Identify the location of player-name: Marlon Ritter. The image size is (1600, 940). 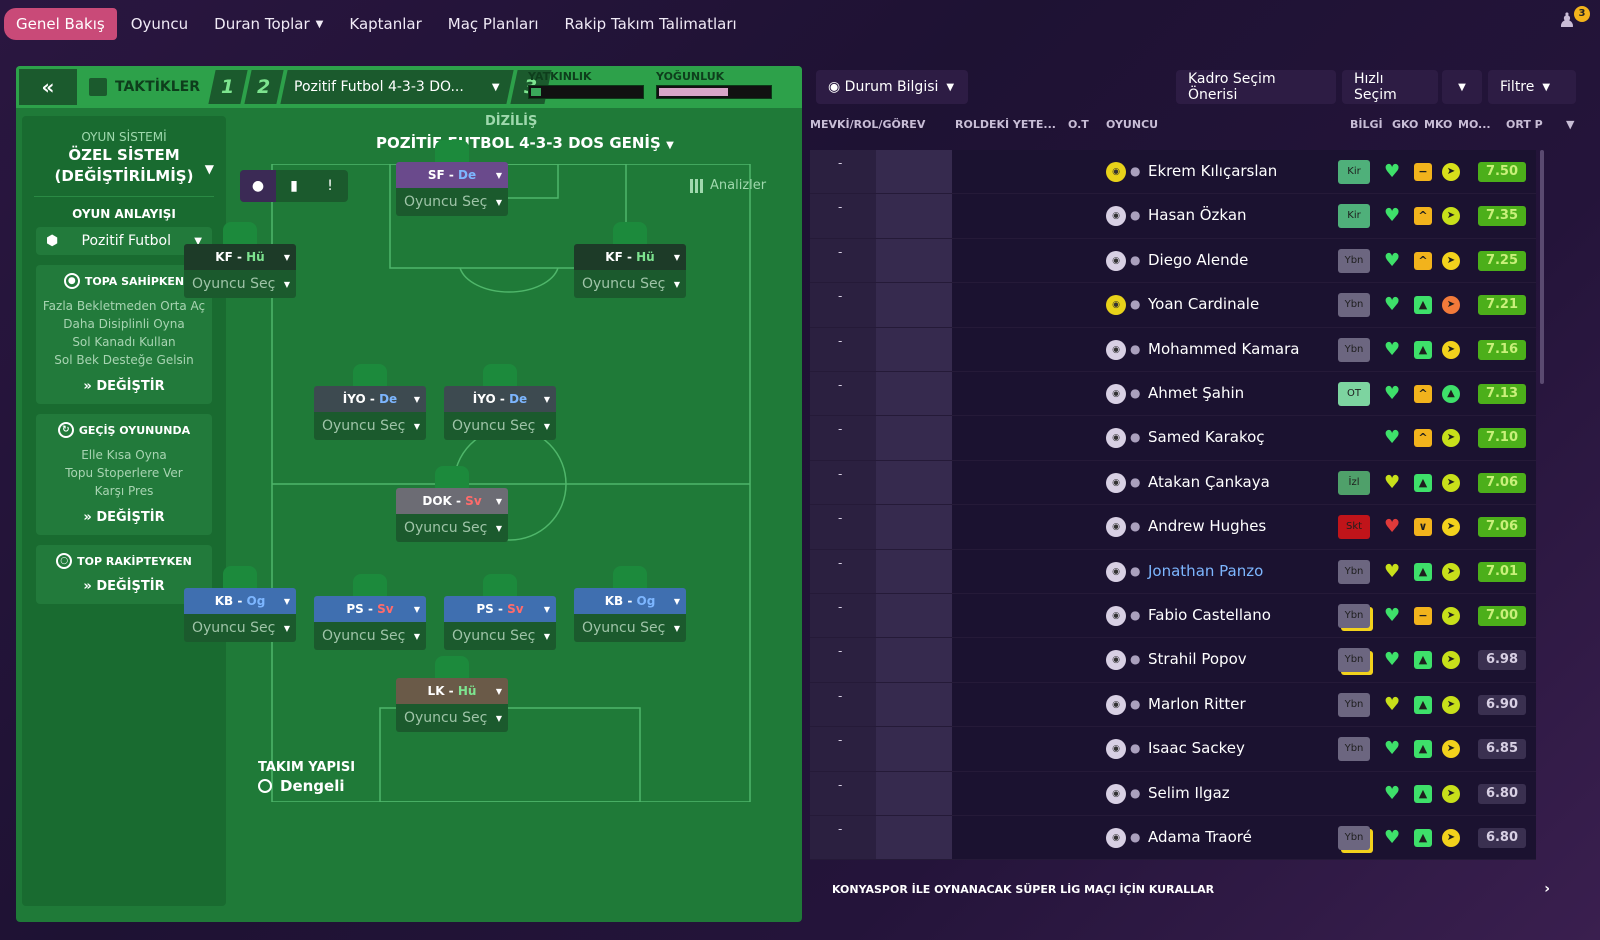
(1197, 704).